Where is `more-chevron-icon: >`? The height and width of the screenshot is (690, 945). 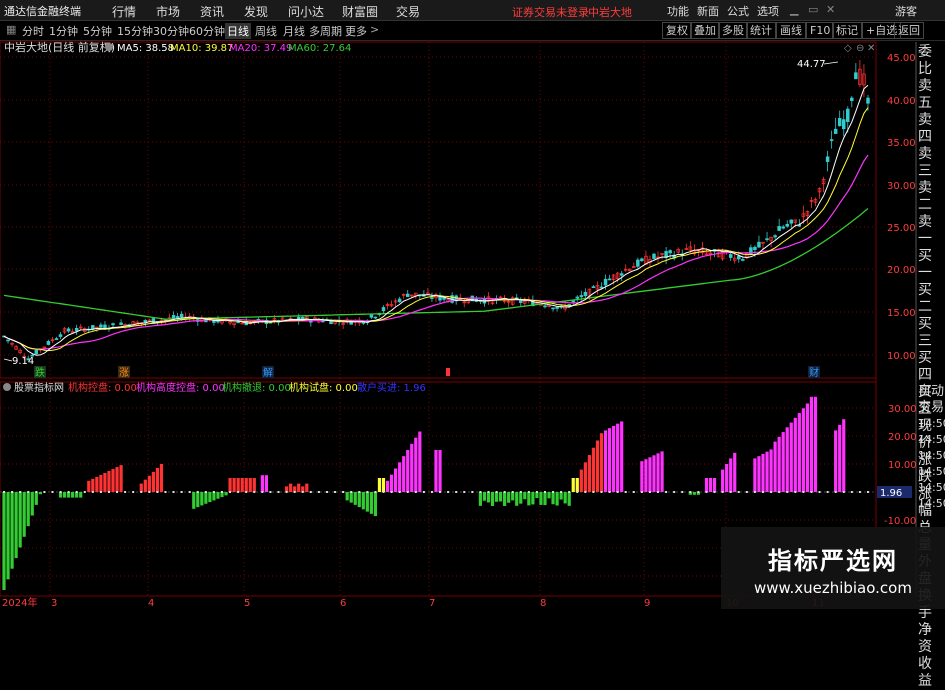
more-chevron-icon: > is located at coordinates (374, 29).